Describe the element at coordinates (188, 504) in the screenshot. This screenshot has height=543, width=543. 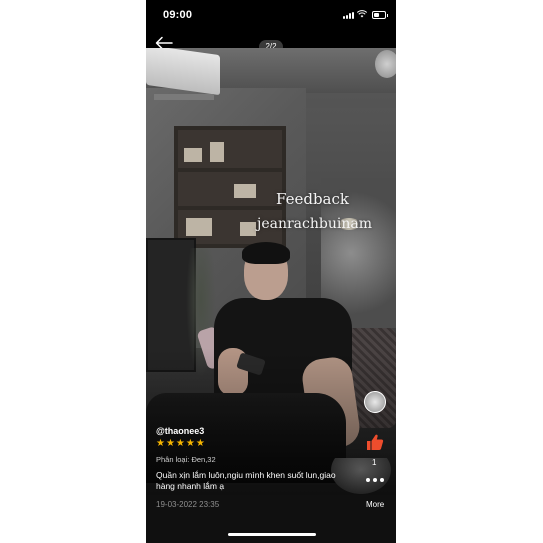
I see `review-date: 19-03-2022 23:35` at that location.